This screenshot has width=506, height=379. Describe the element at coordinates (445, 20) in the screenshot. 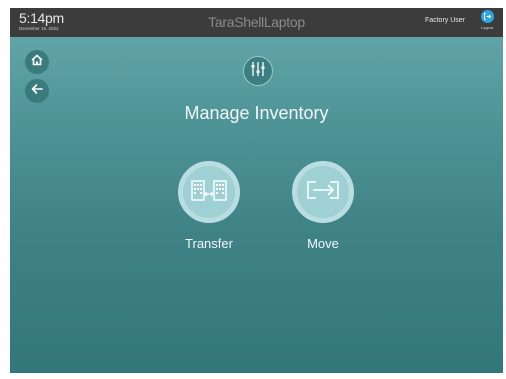

I see `user-name: Factory User` at that location.